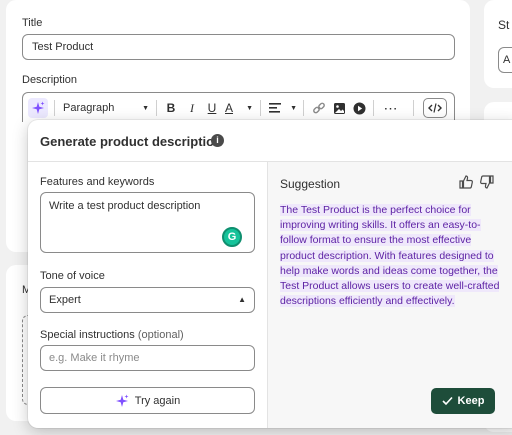 The width and height of the screenshot is (512, 435). I want to click on bold-button: B, so click(171, 108).